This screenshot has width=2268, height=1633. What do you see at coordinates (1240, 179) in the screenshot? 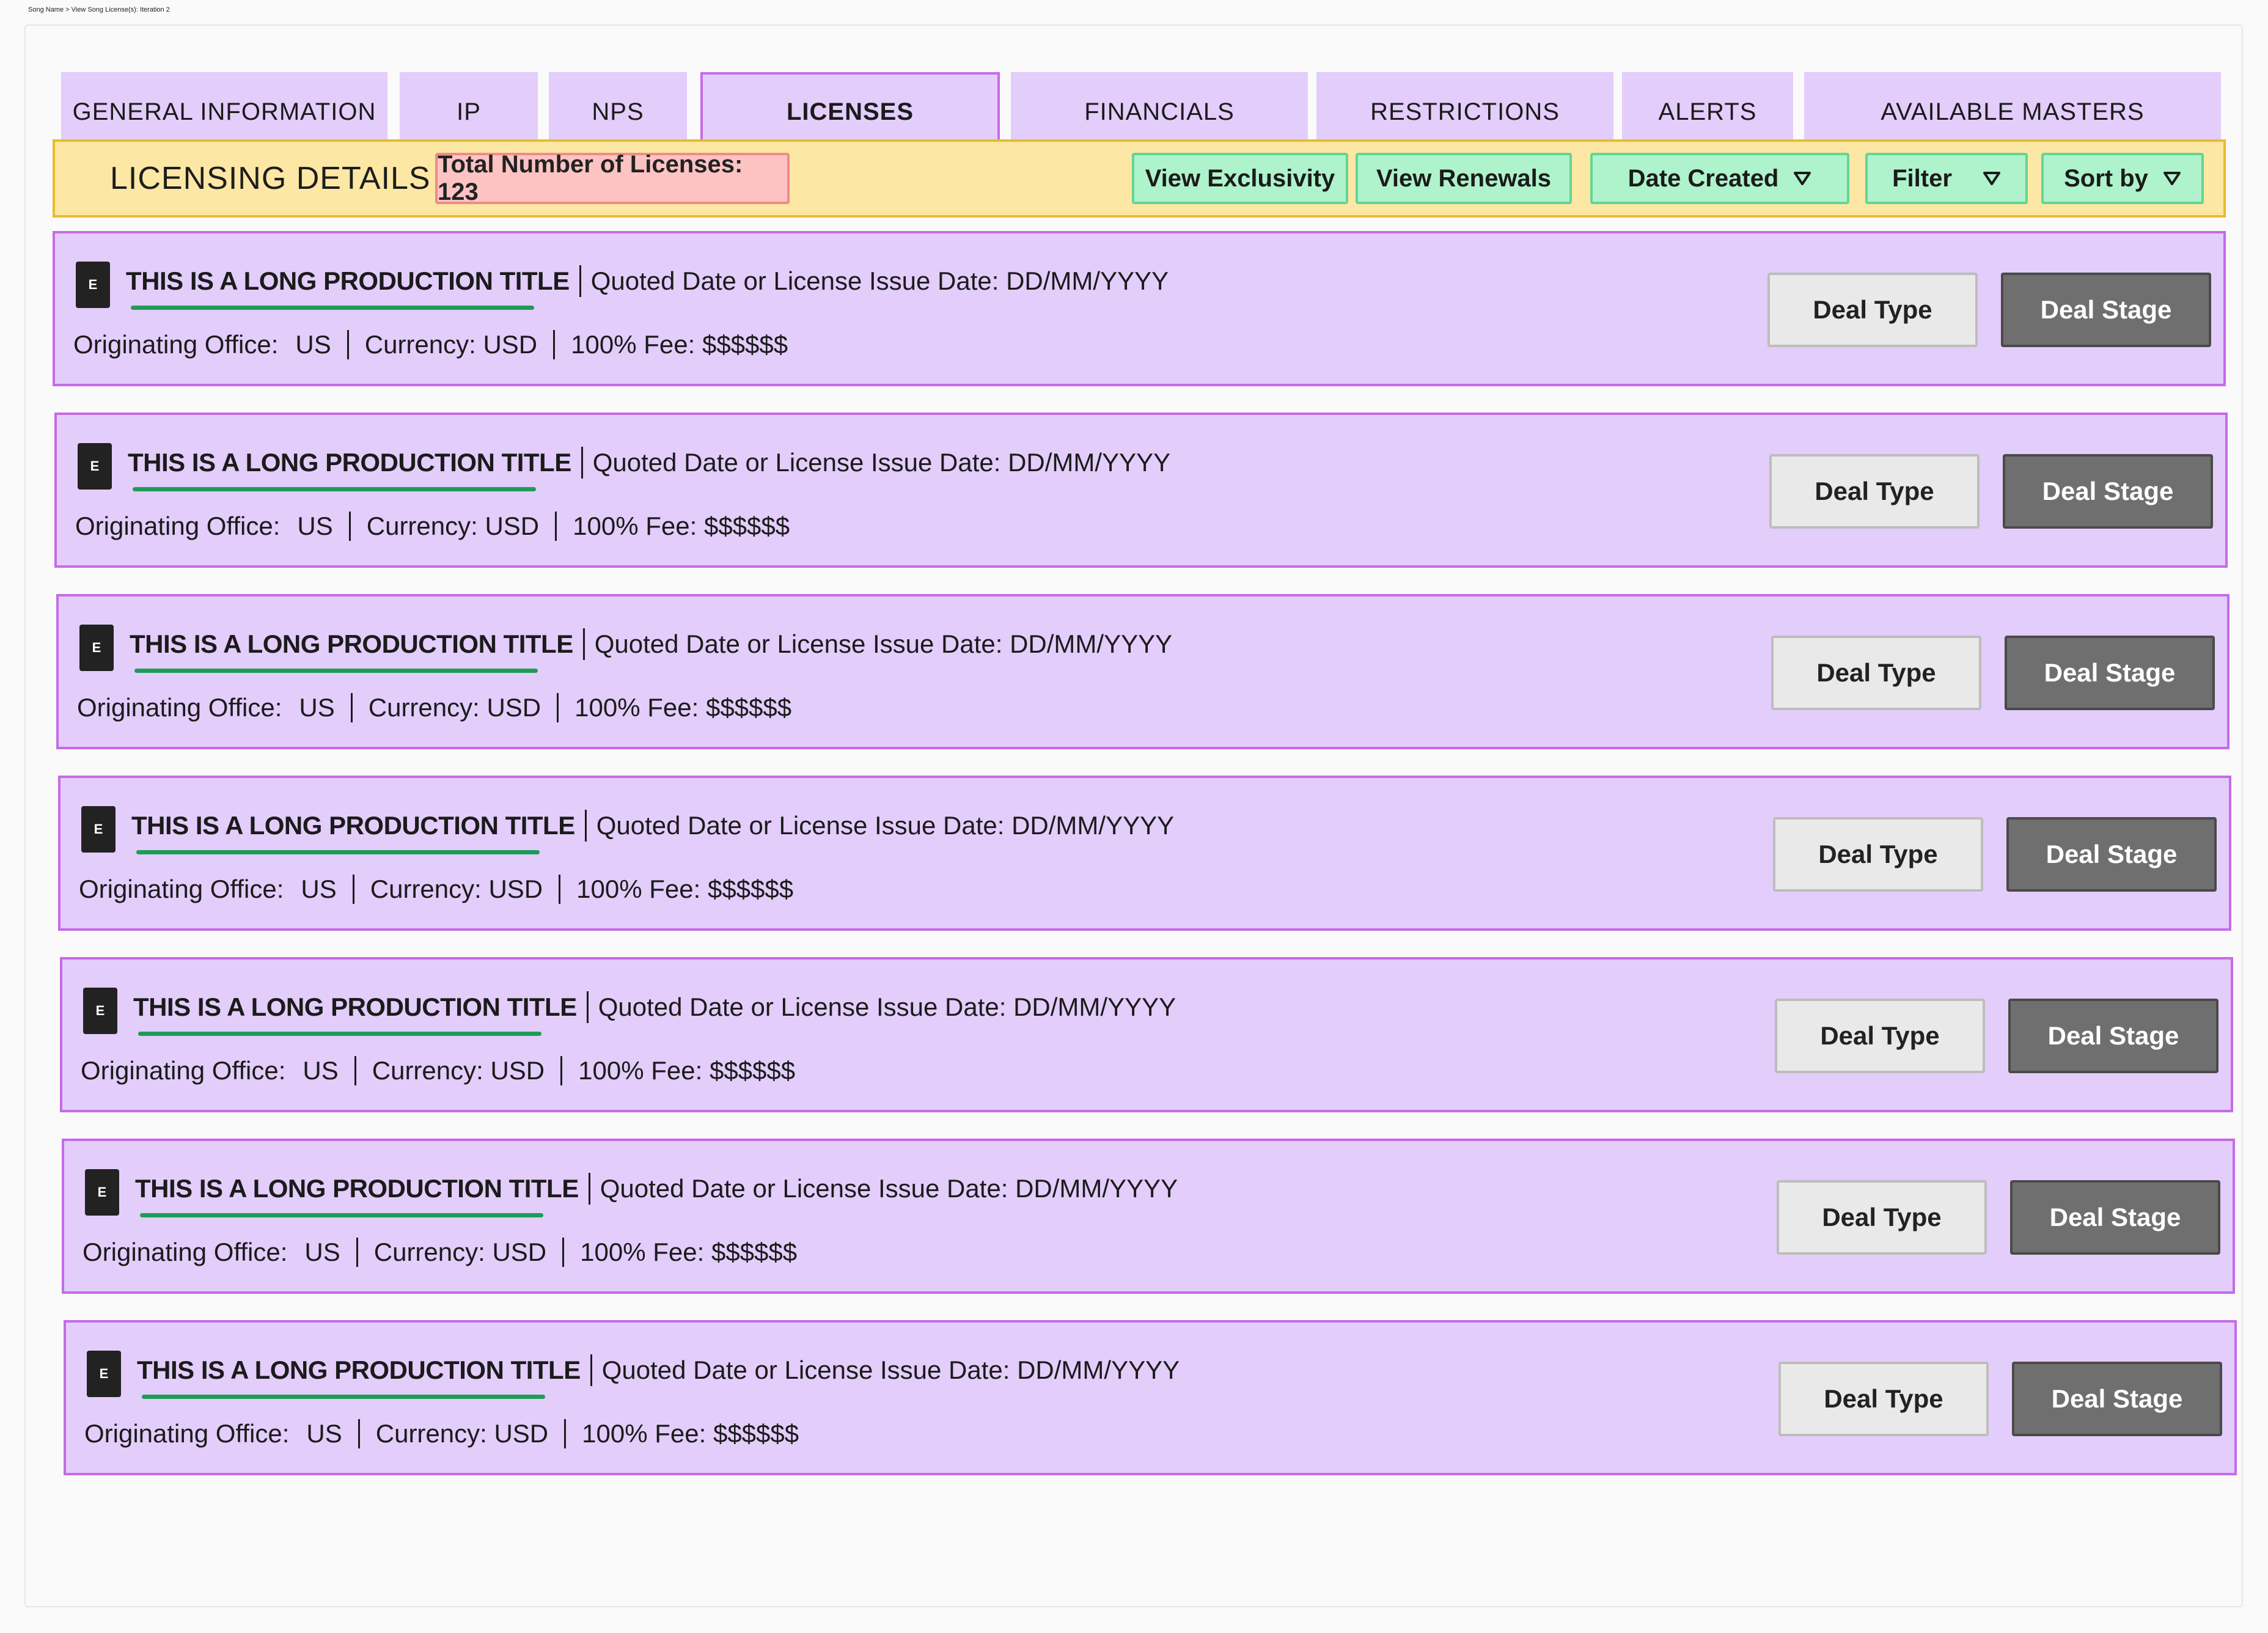
I see `view-exclusivity-button: View Exclusivity` at bounding box center [1240, 179].